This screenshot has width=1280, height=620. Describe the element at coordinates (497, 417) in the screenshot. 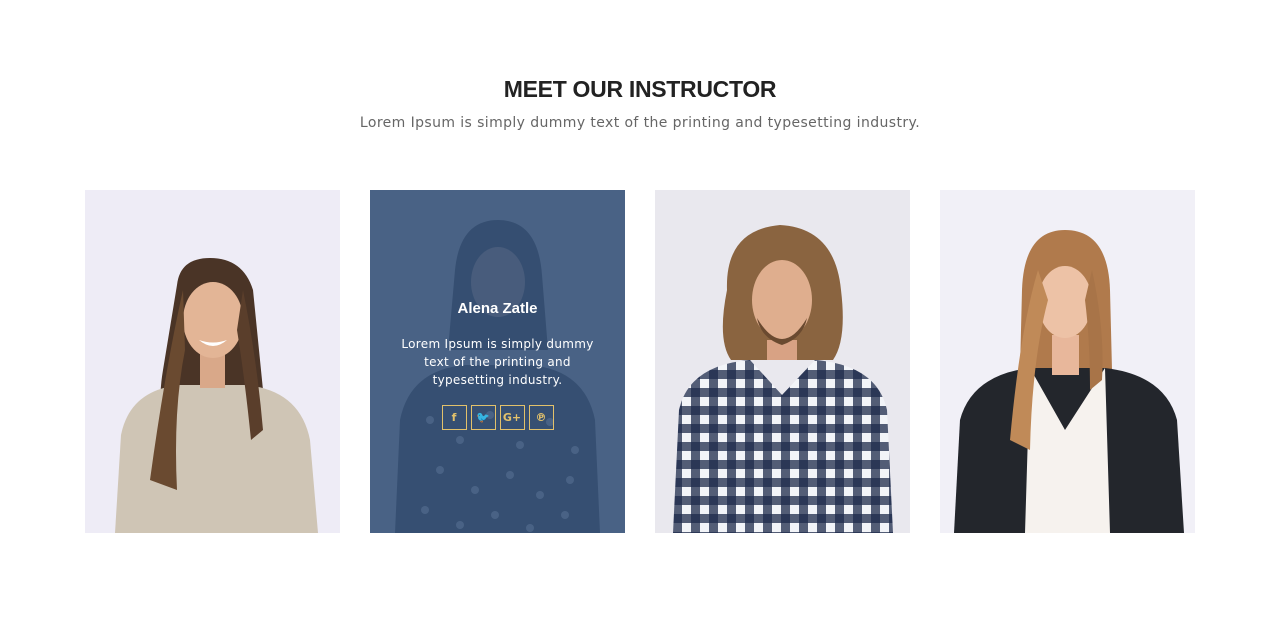

I see `social-links: f 🐦 G+ ℗` at that location.